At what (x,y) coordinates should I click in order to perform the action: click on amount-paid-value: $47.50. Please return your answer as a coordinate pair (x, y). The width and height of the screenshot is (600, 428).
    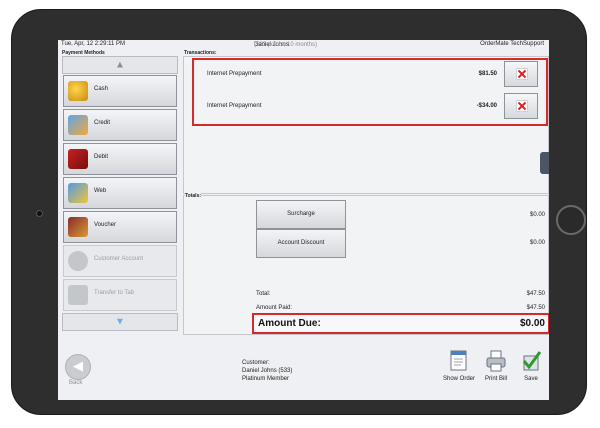
    Looking at the image, I should click on (535, 308).